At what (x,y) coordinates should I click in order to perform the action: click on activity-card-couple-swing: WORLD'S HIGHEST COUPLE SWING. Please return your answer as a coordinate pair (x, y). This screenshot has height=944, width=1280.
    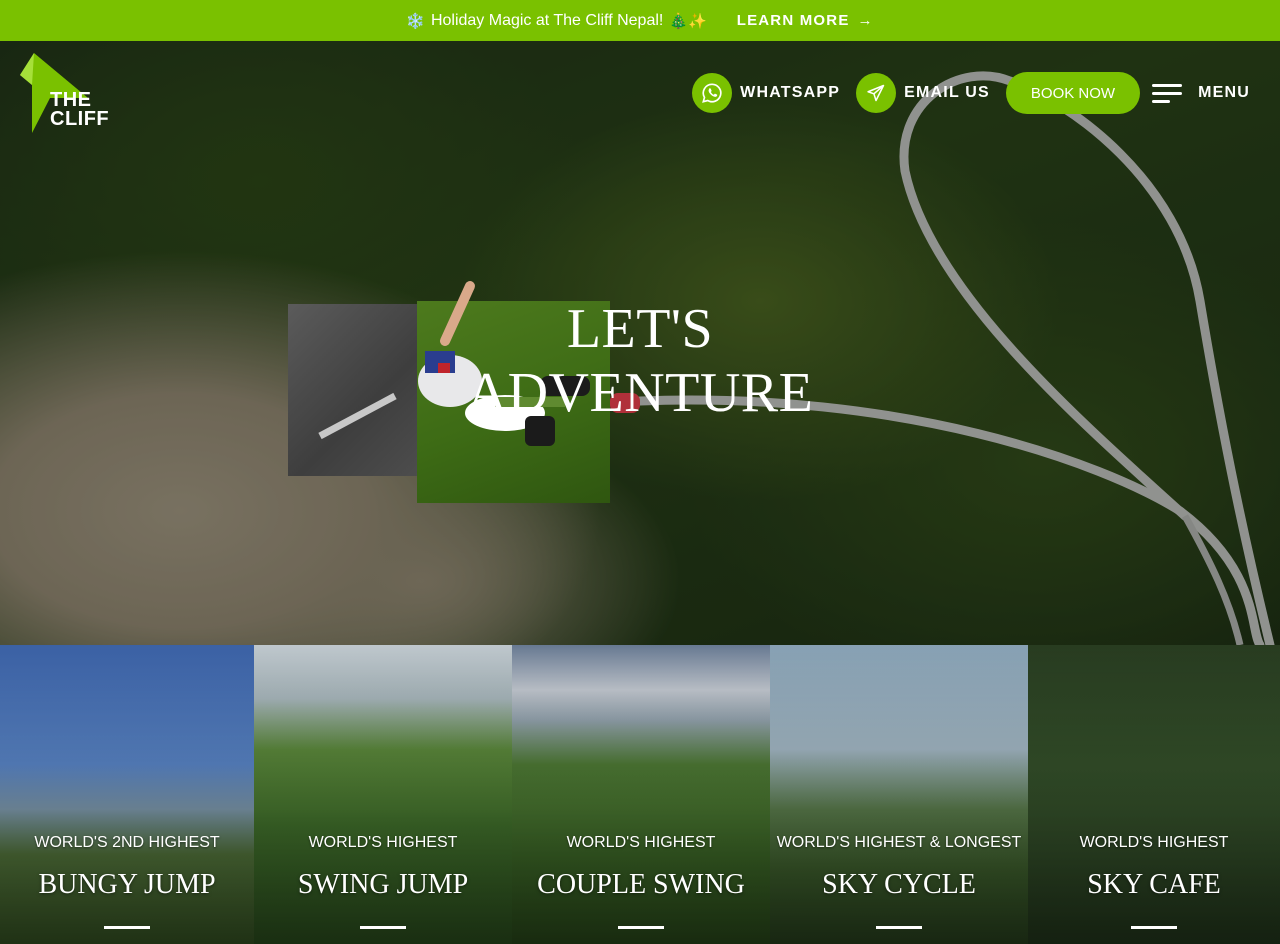
    Looking at the image, I should click on (641, 794).